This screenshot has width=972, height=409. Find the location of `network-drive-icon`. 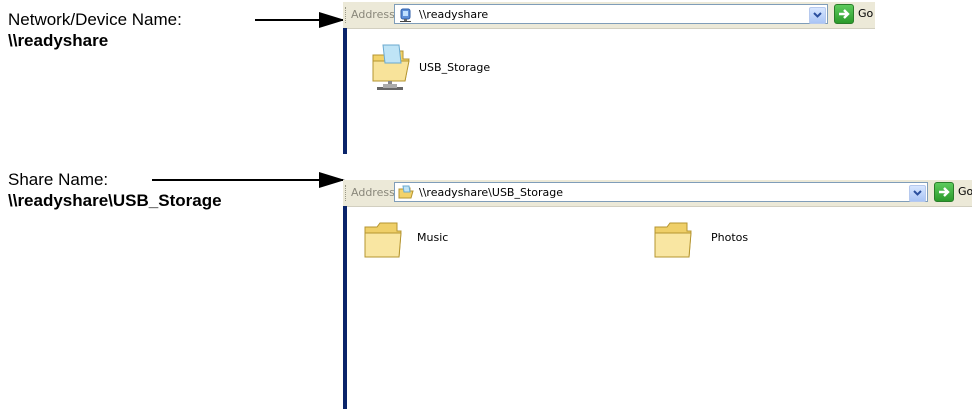

network-drive-icon is located at coordinates (405, 15).